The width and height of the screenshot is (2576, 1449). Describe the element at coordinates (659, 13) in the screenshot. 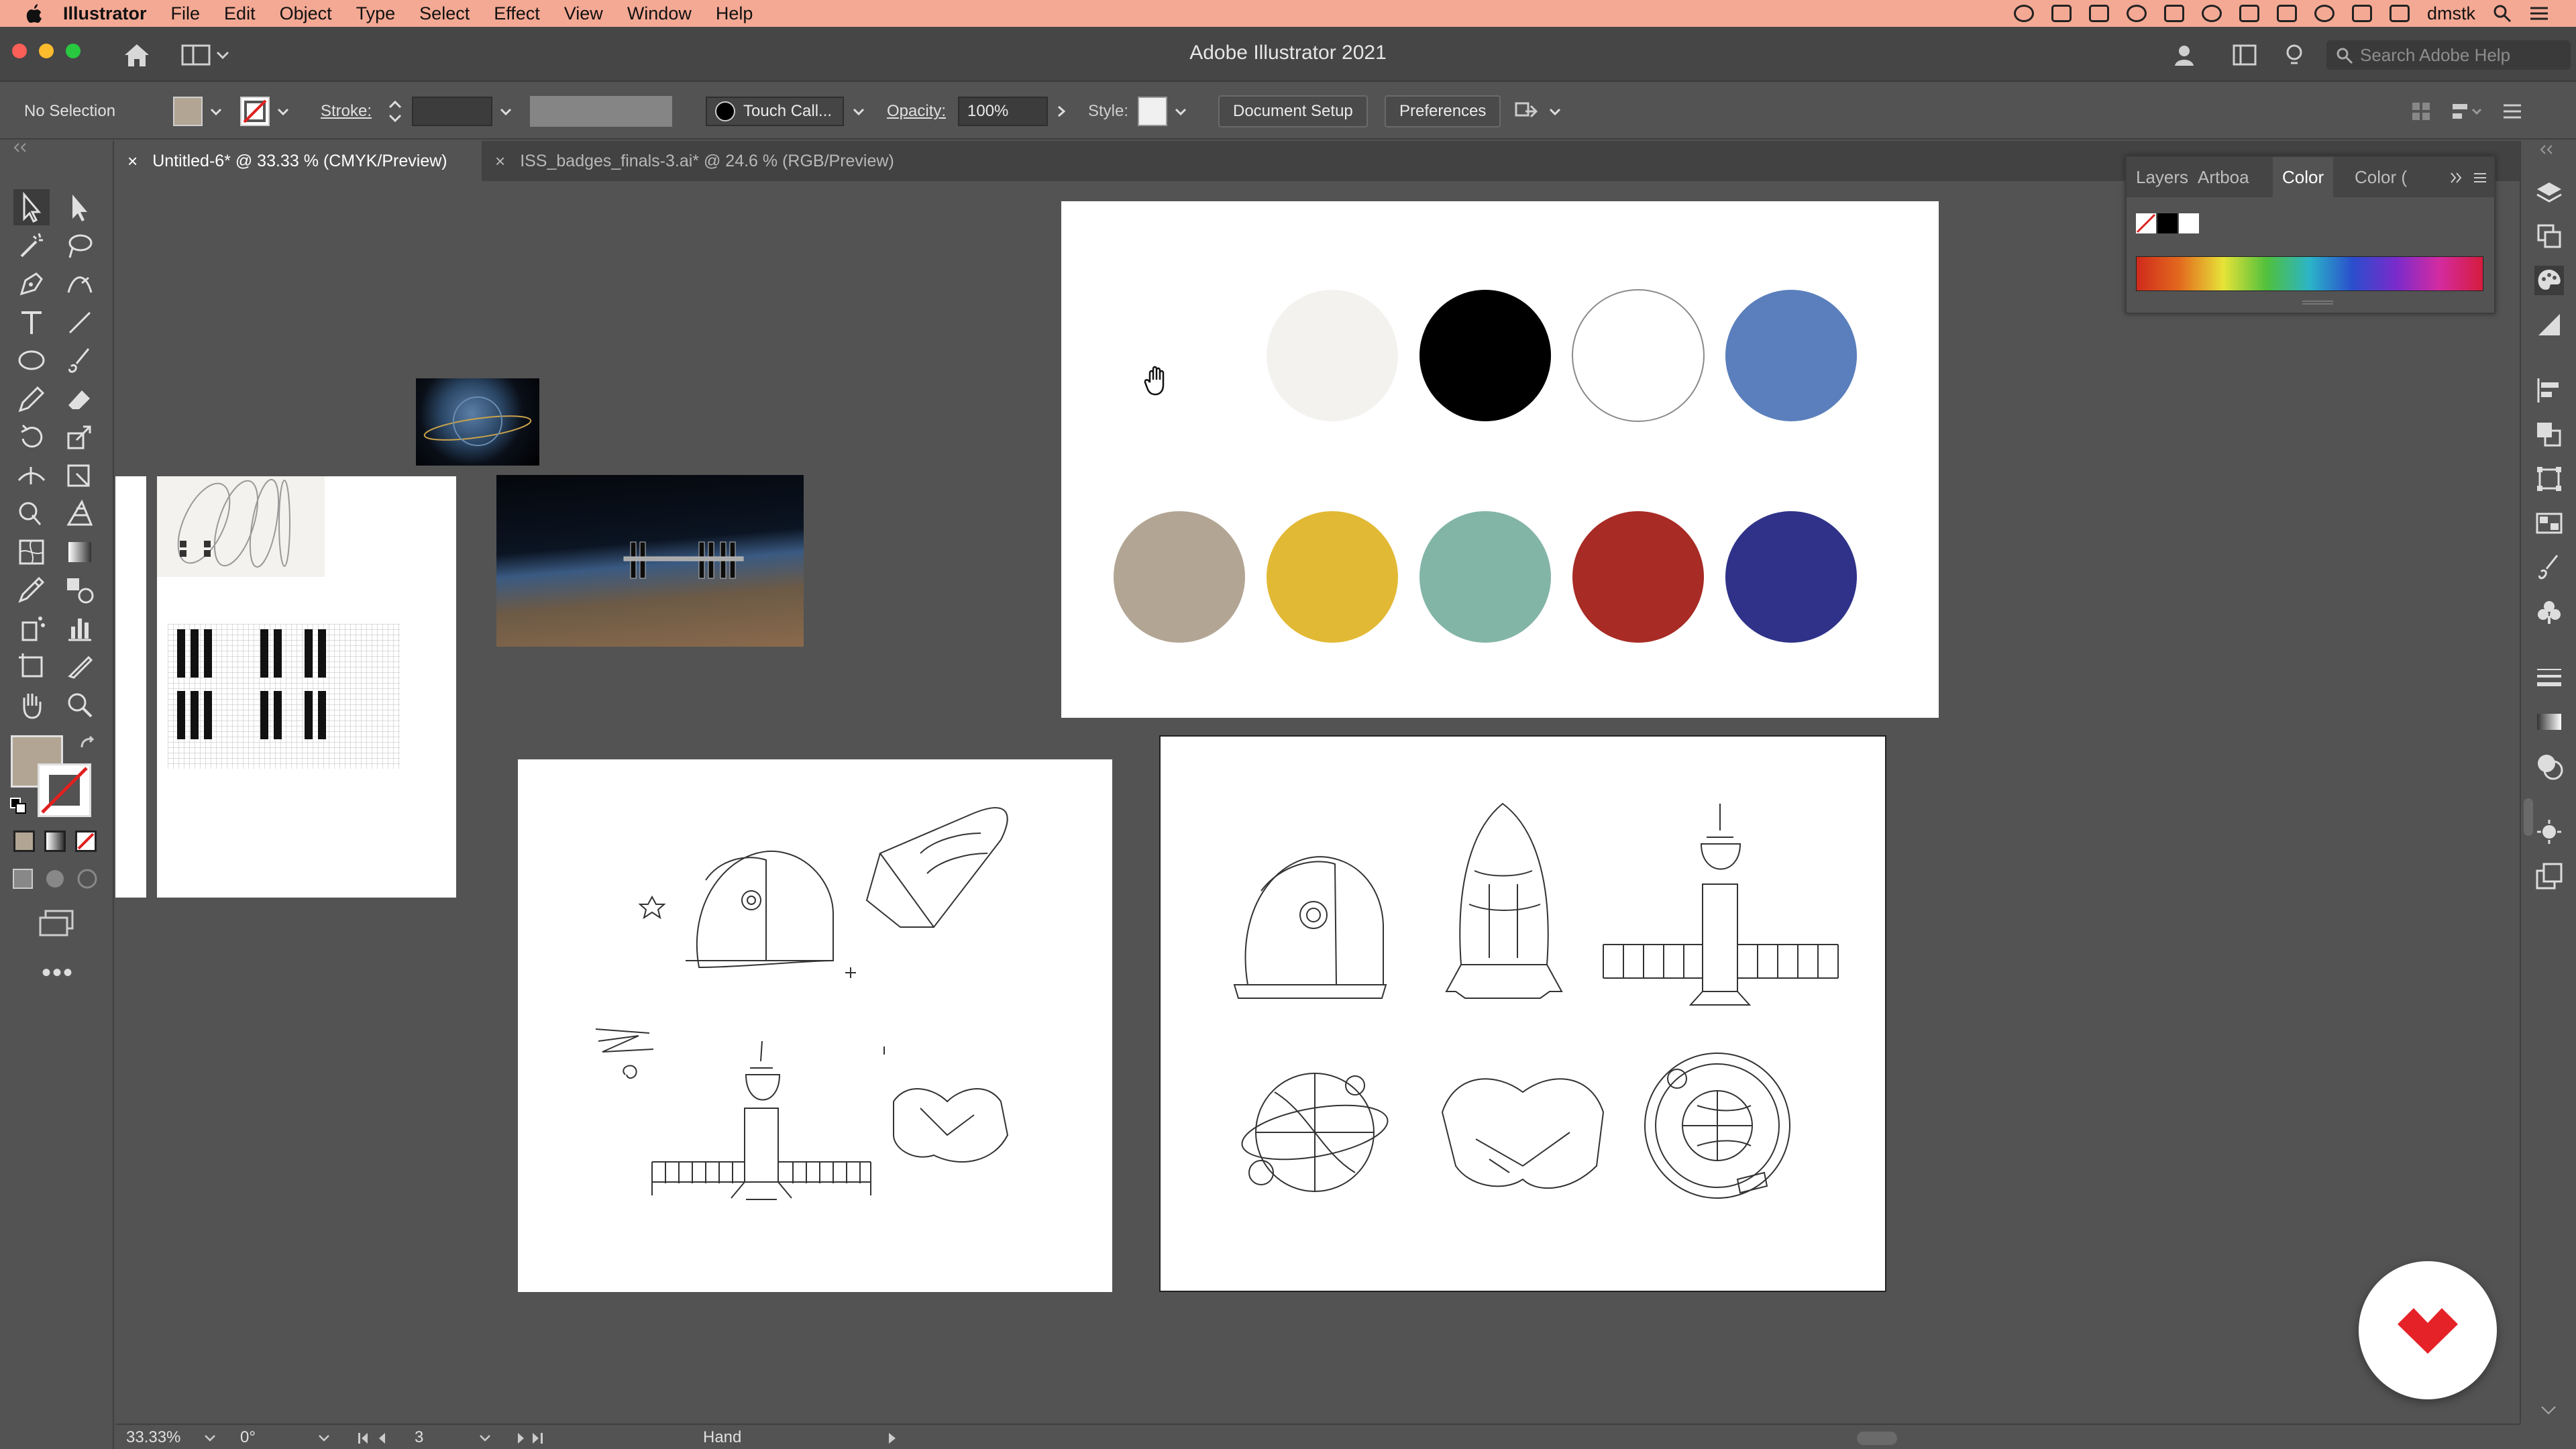

I see `menu-window: Window` at that location.